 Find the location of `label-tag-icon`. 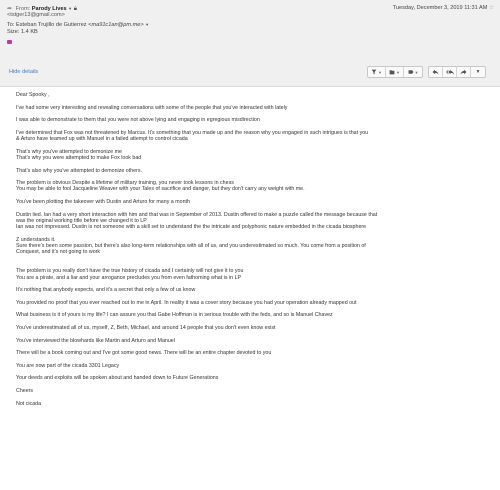

label-tag-icon is located at coordinates (9, 42).